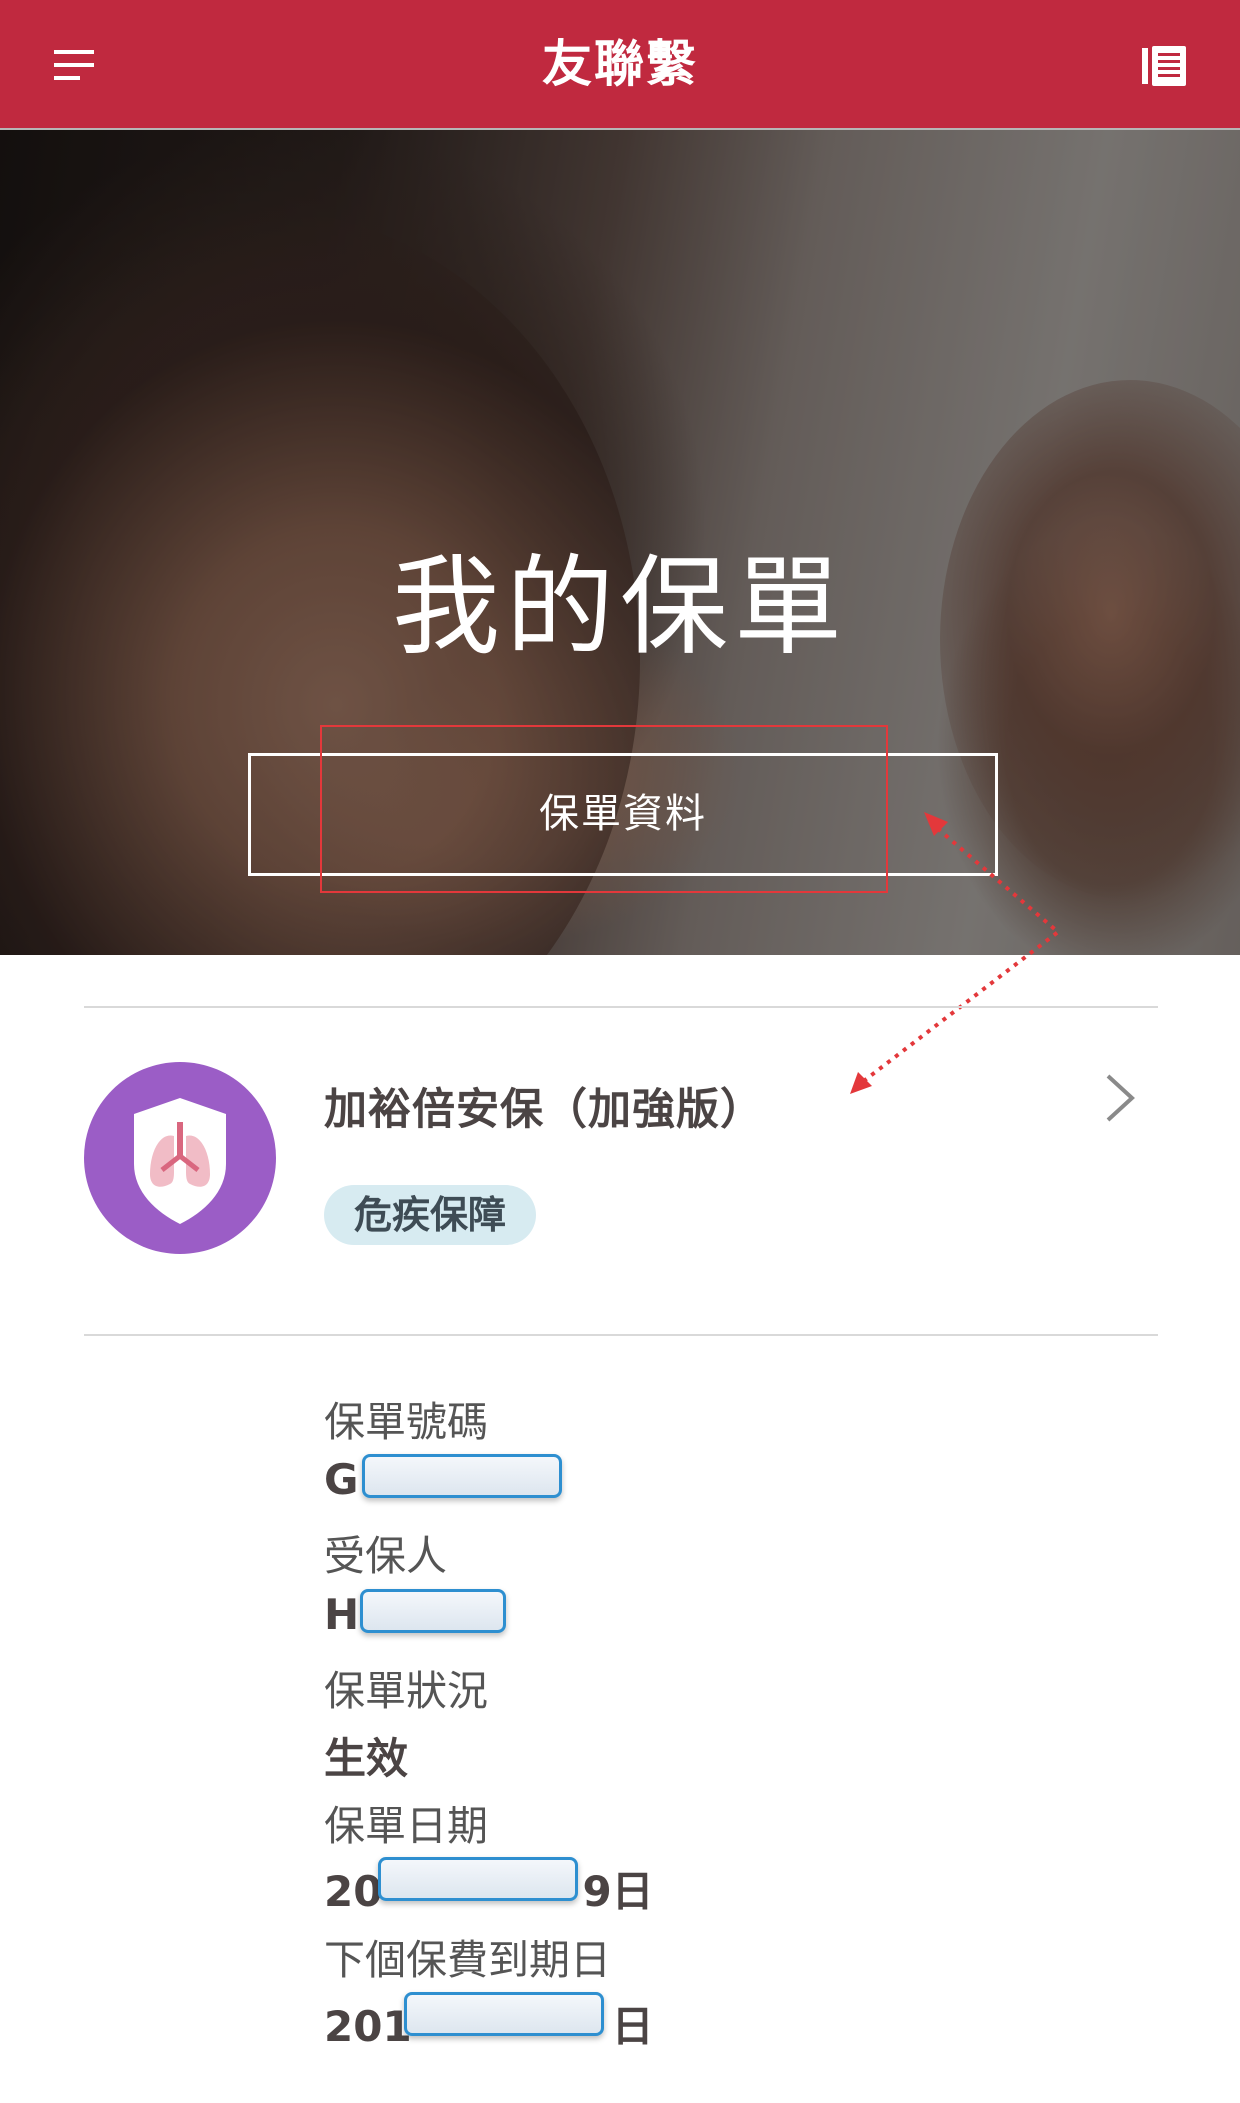  Describe the element at coordinates (956, 953) in the screenshot. I see `annotation-dotted-arrow` at that location.